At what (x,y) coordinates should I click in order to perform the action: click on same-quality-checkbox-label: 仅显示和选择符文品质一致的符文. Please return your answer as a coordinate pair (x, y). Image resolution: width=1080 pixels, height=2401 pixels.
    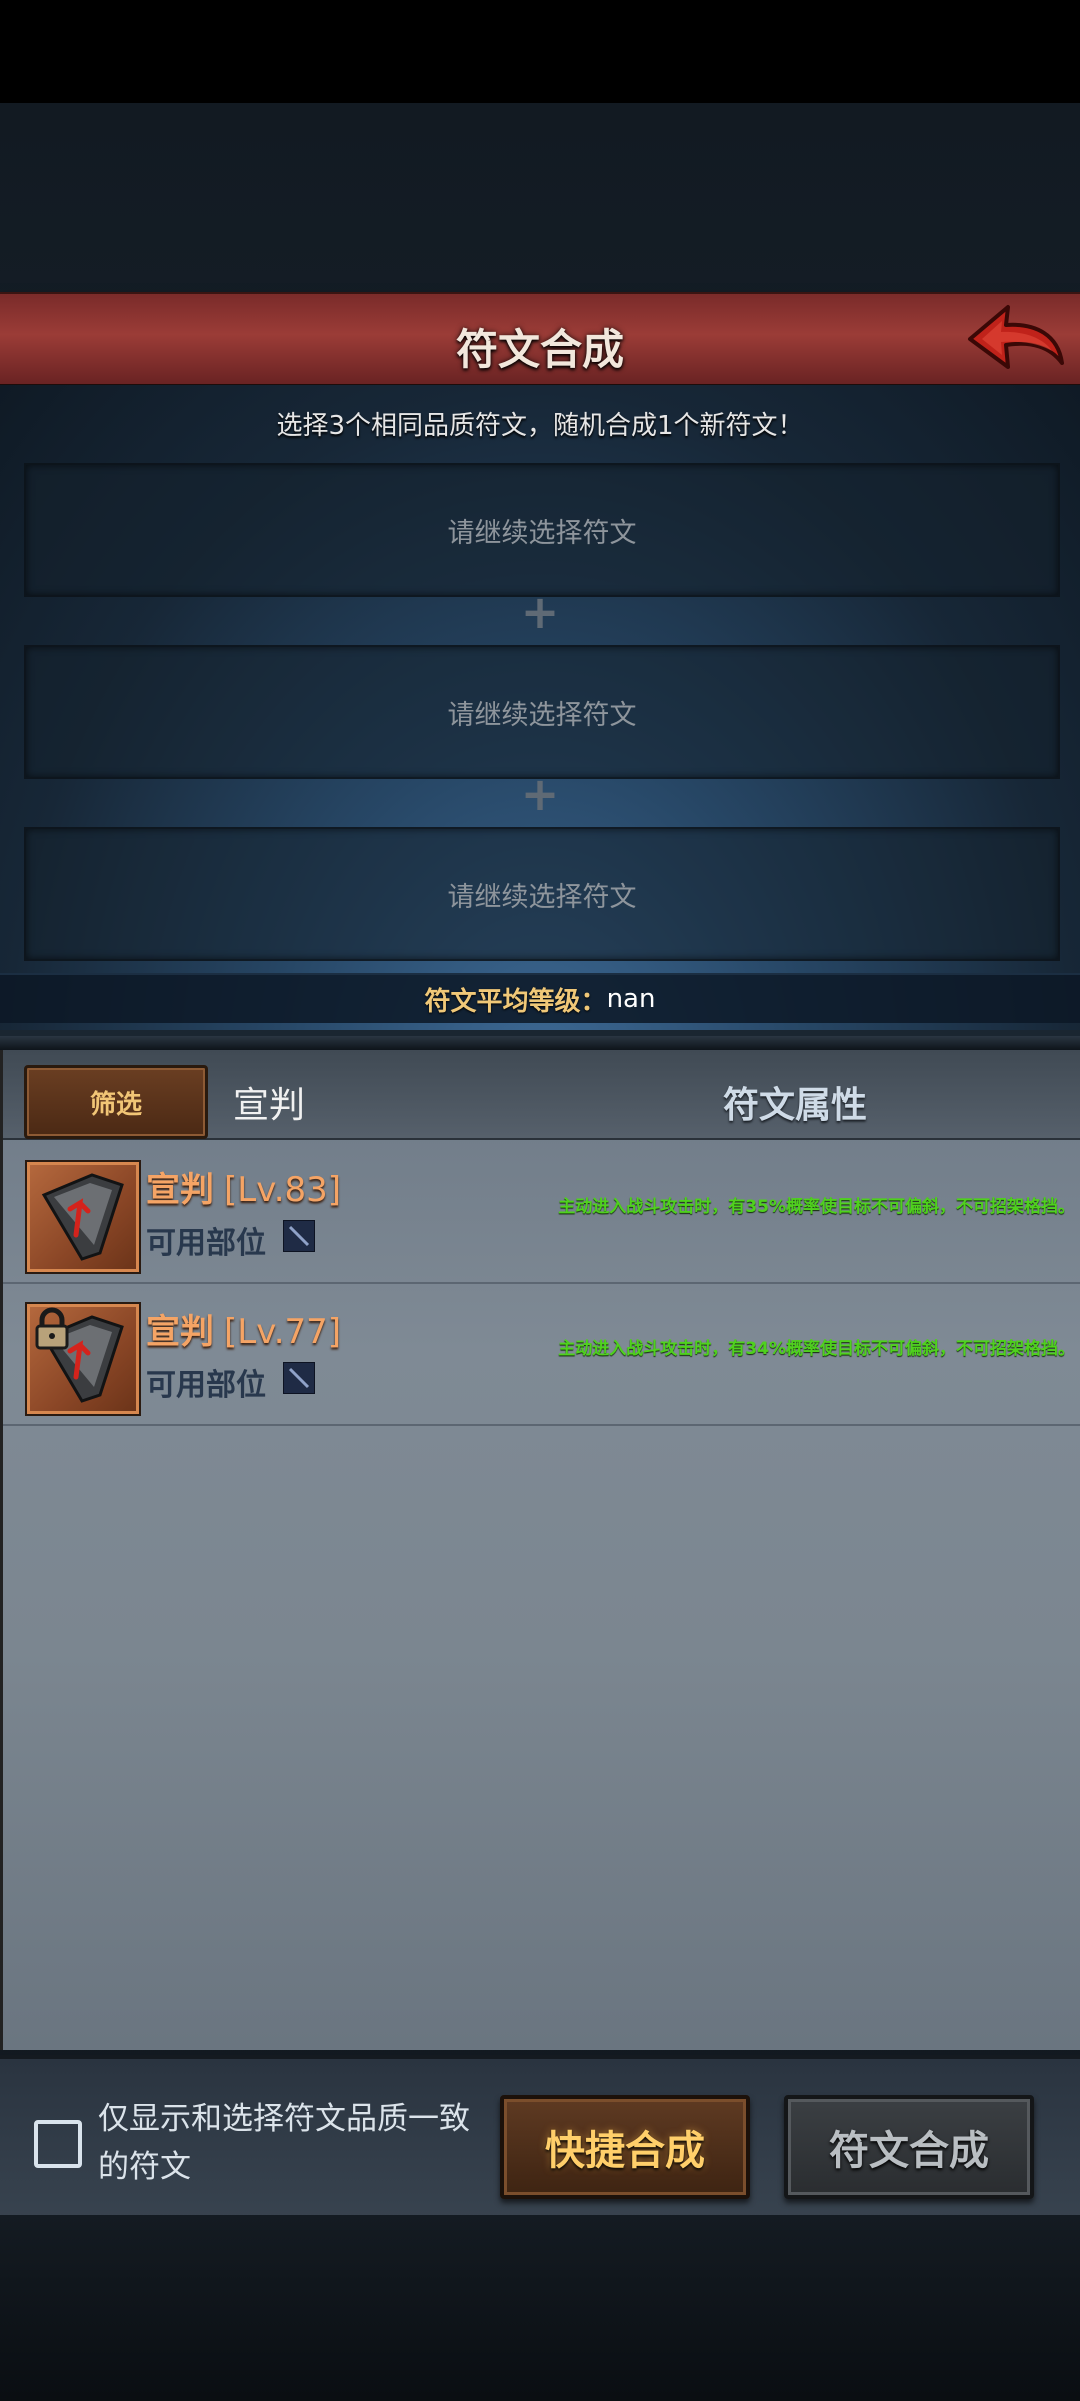
    Looking at the image, I should click on (288, 2143).